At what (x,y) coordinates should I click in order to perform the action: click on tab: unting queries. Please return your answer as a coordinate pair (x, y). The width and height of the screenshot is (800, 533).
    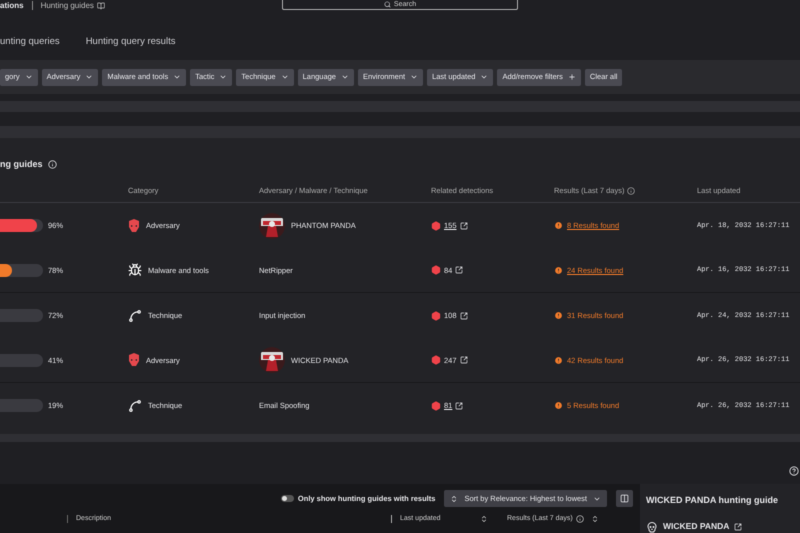
    Looking at the image, I should click on (30, 43).